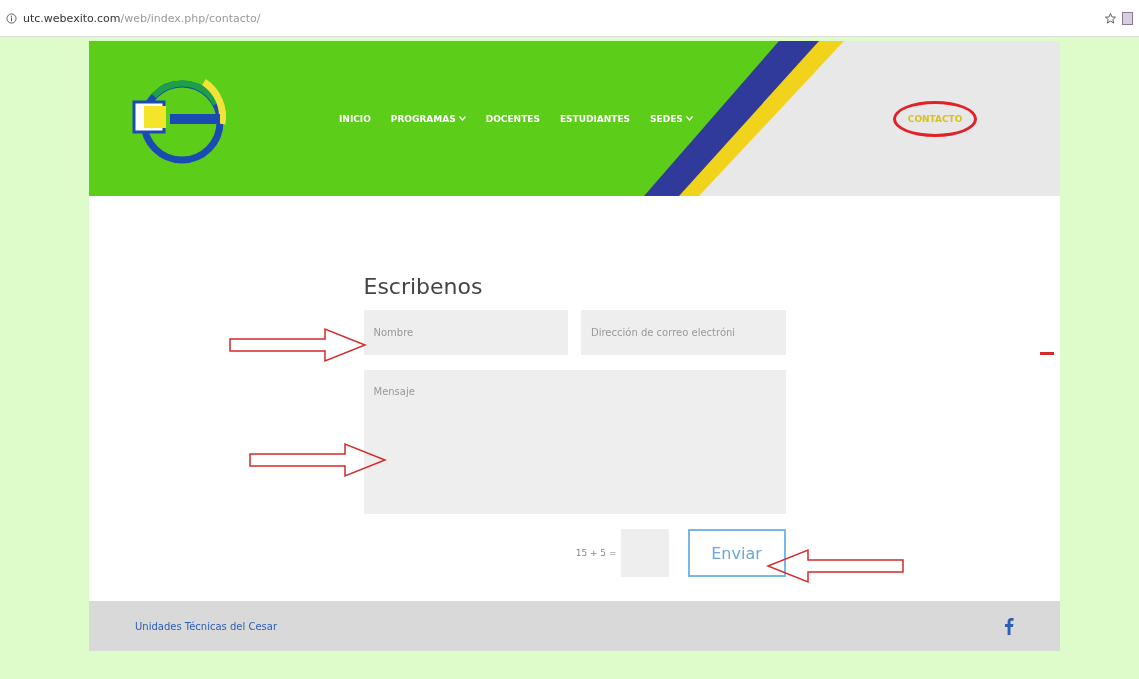  I want to click on message-field: Mensaje, so click(574, 442).